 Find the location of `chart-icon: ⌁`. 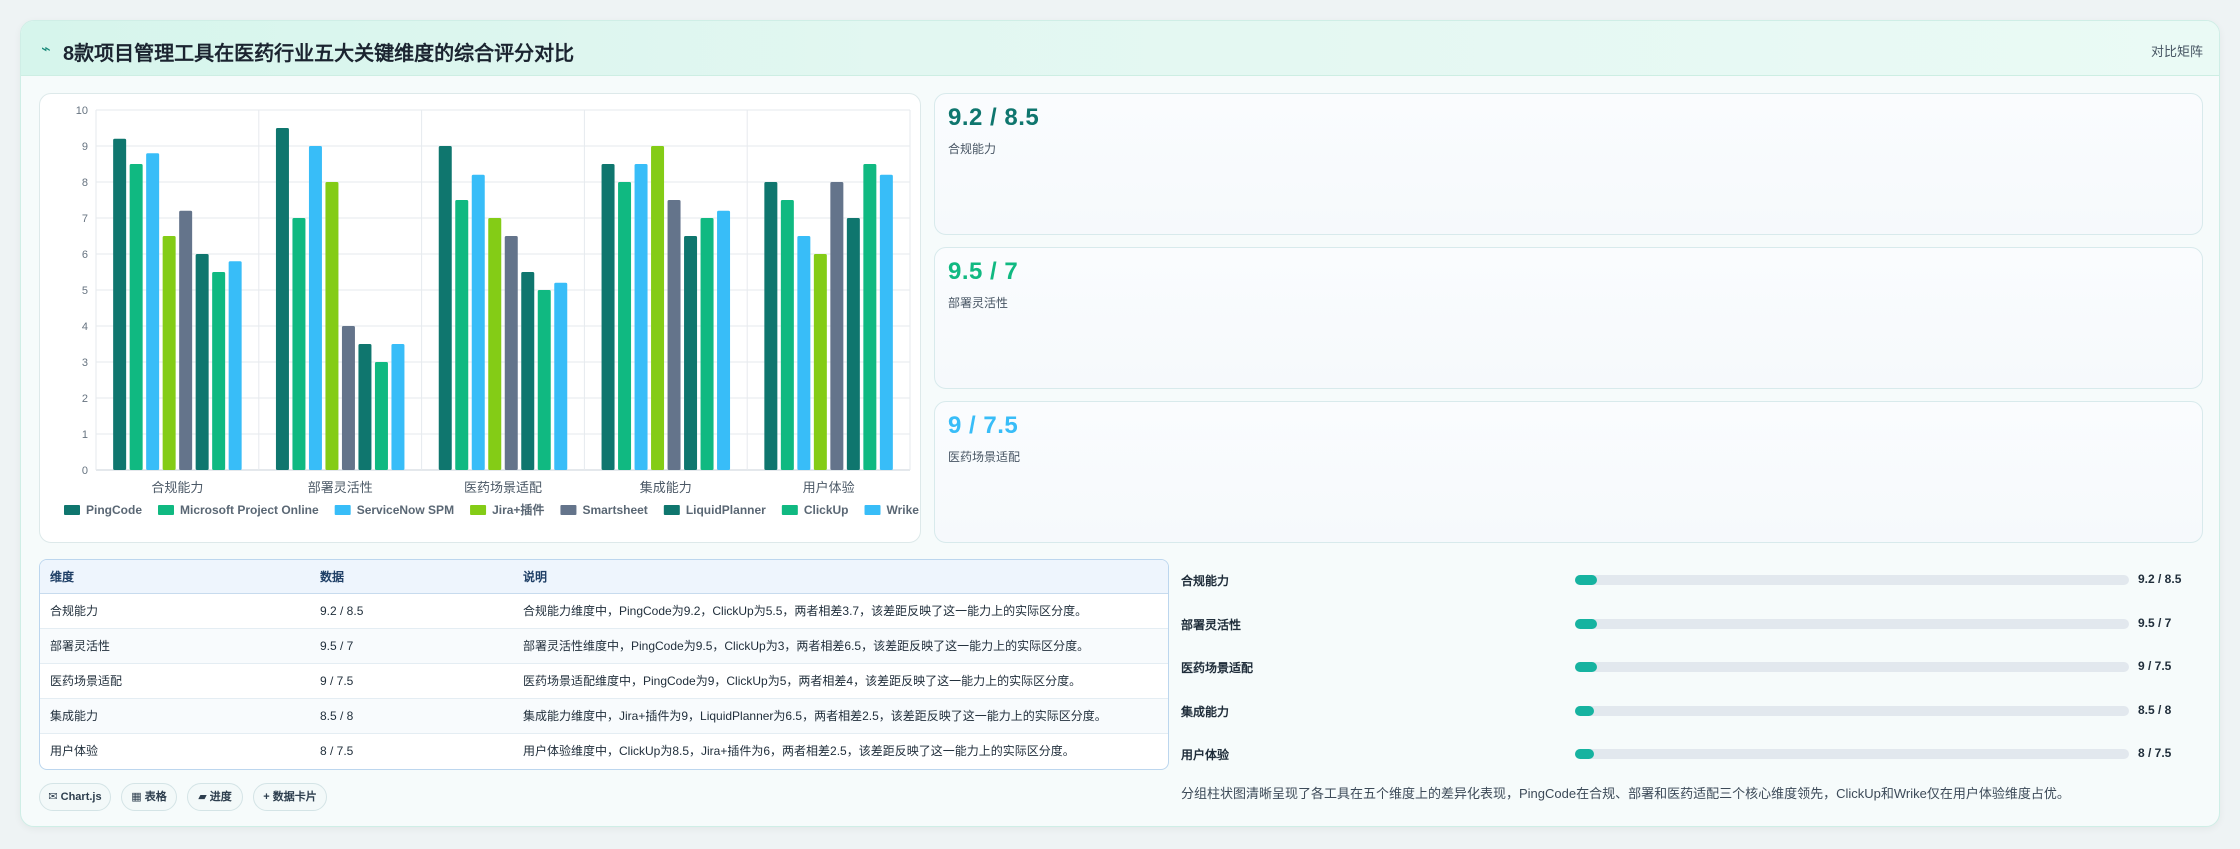

chart-icon: ⌁ is located at coordinates (46, 49).